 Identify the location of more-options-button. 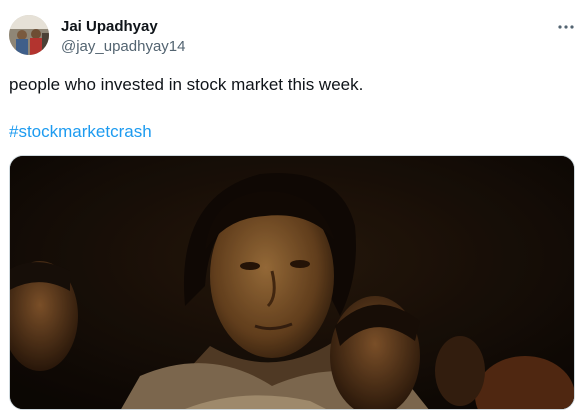
(566, 27).